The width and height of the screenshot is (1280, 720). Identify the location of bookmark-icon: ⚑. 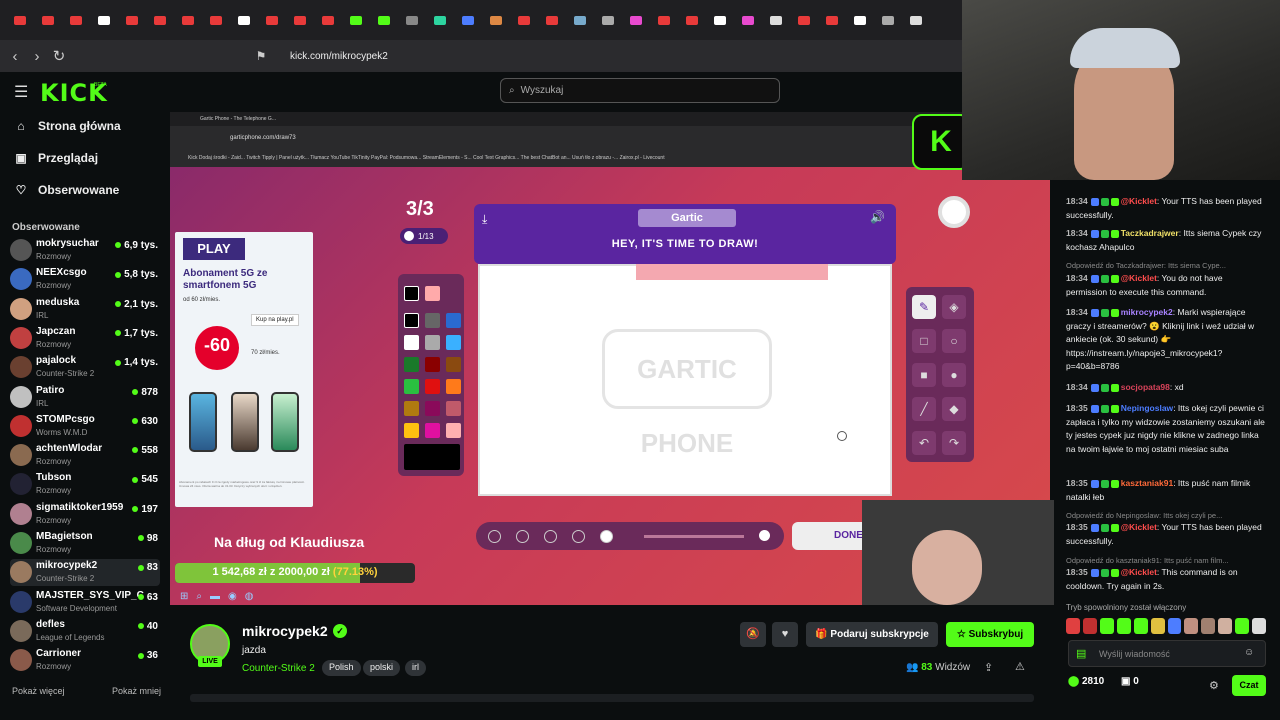
(261, 56).